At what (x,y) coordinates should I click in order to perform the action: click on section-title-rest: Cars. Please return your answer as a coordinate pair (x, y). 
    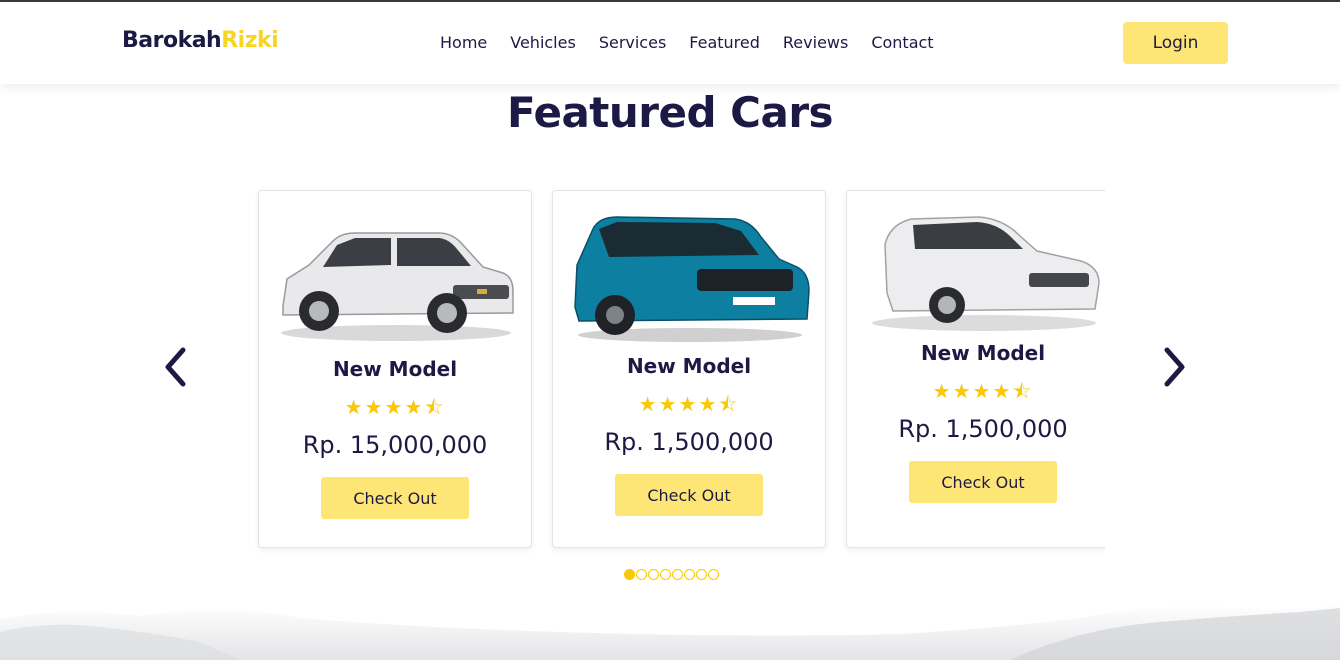
    Looking at the image, I should click on (775, 112).